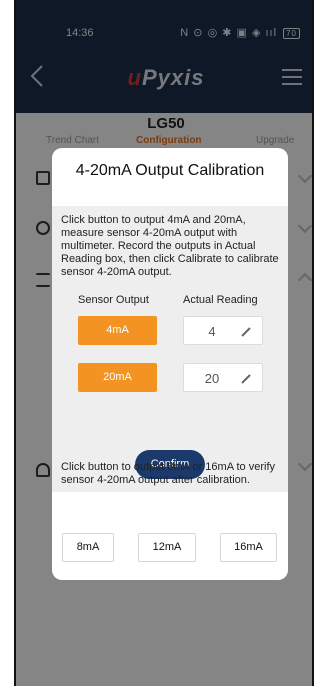 The image size is (320, 686). Describe the element at coordinates (223, 330) in the screenshot. I see `actual-reading-4ma-input: 4` at that location.